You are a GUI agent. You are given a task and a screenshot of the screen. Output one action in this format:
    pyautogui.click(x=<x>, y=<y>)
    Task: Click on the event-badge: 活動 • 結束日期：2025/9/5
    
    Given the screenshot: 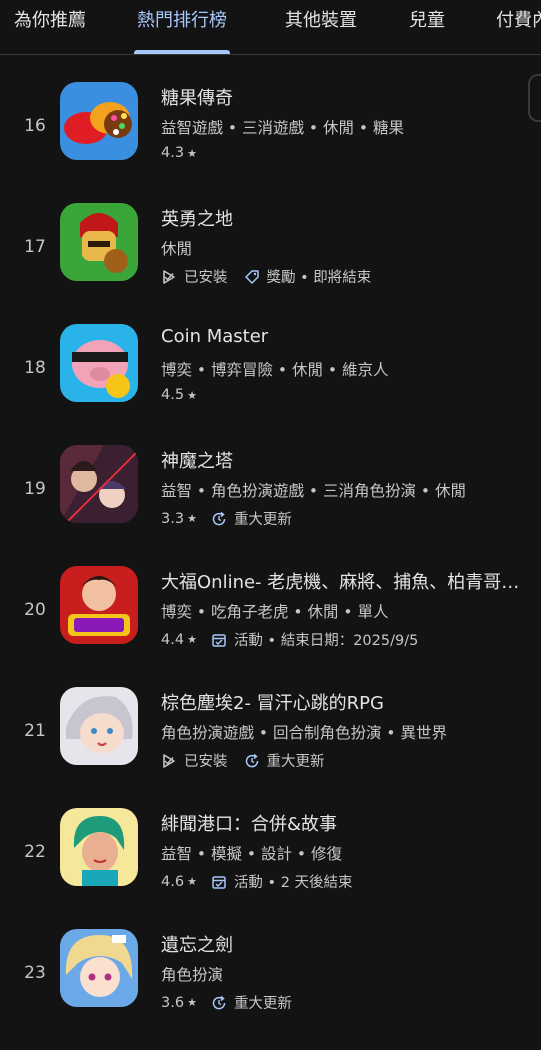 What is the action you would take?
    pyautogui.click(x=326, y=641)
    